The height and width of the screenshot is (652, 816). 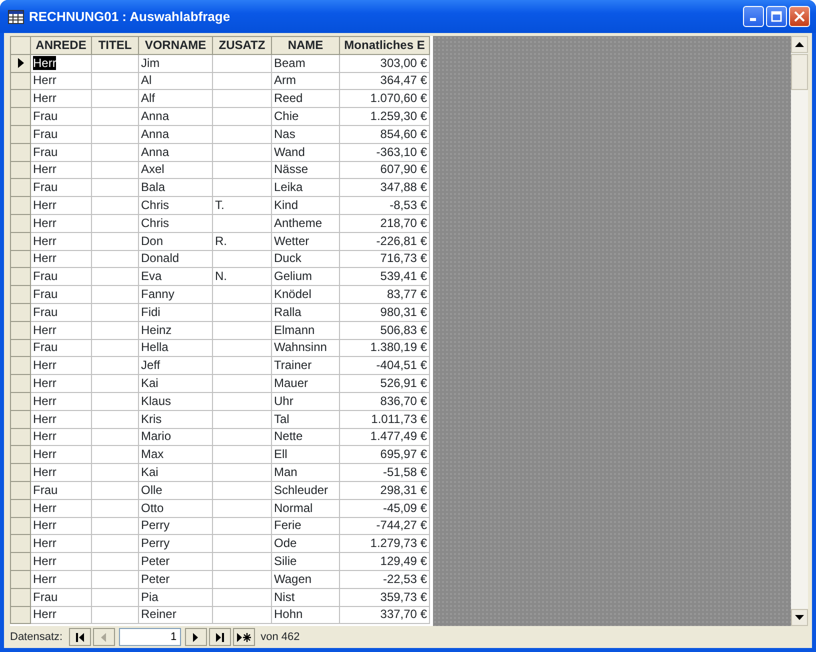 I want to click on cell-text: Uhr, so click(x=284, y=401).